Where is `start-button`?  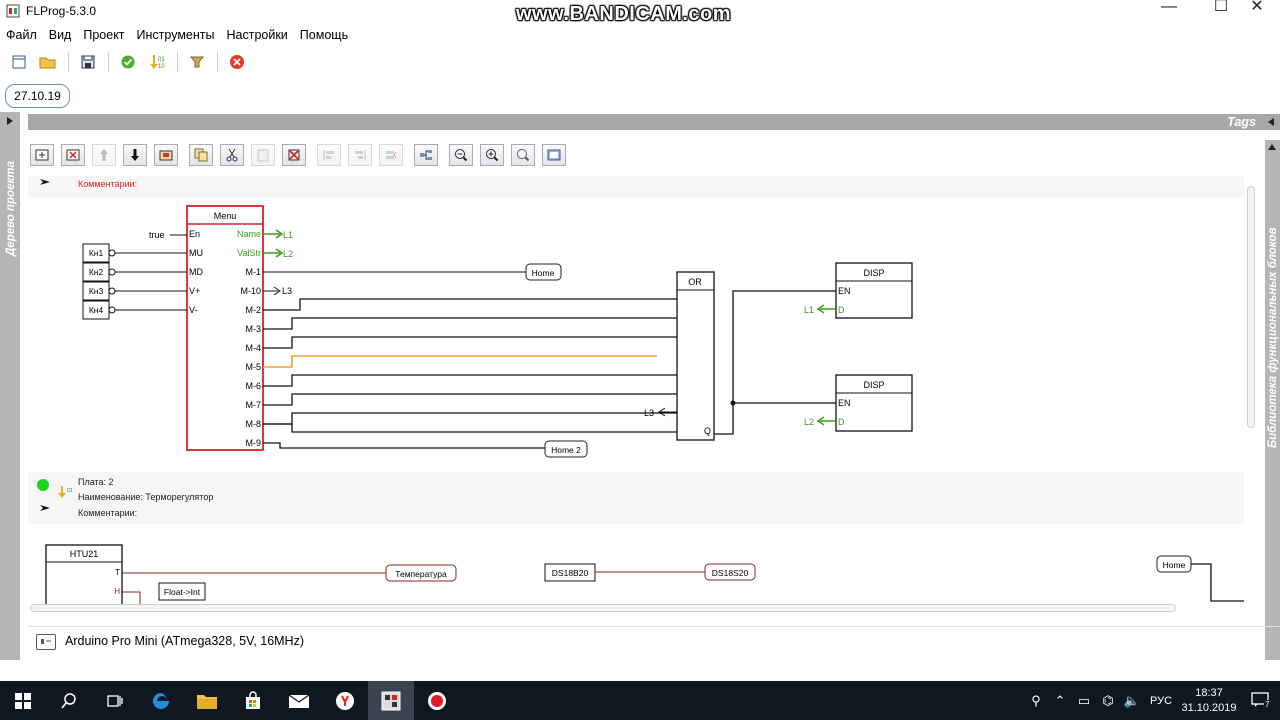
start-button is located at coordinates (23, 700).